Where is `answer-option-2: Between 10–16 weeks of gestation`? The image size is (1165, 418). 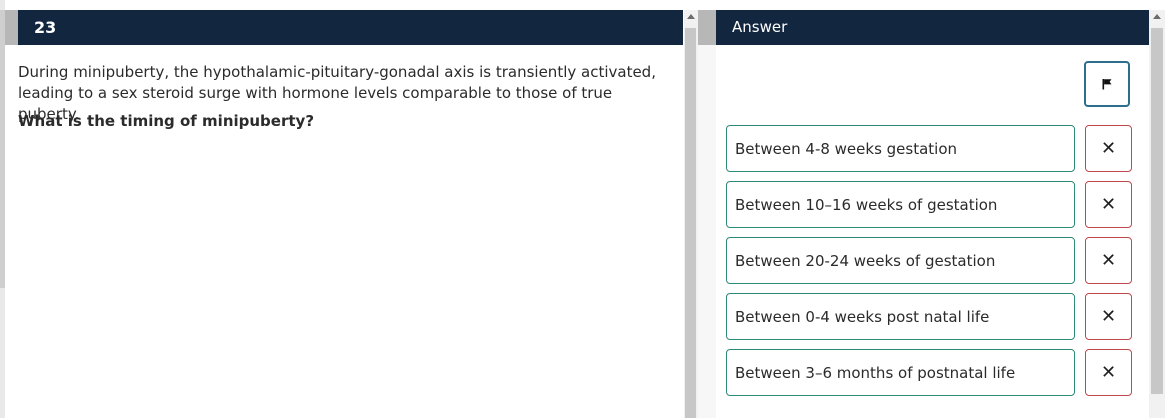
answer-option-2: Between 10–16 weeks of gestation is located at coordinates (900, 204).